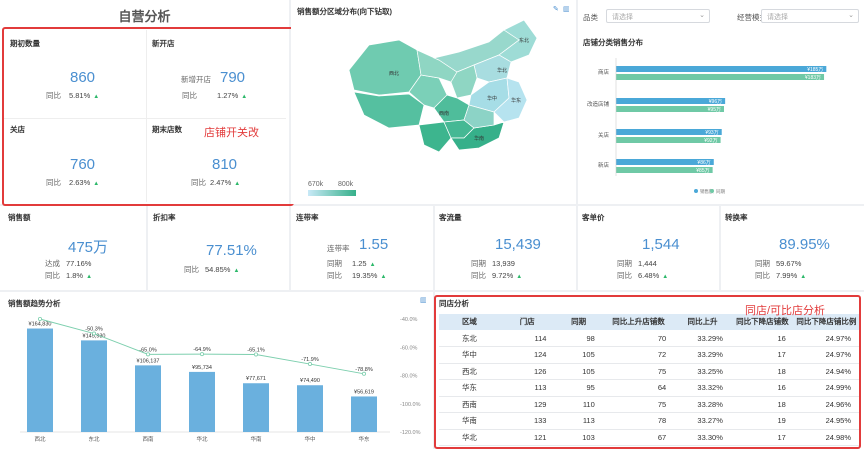  I want to click on kpi-value: 13,939, so click(503, 263).